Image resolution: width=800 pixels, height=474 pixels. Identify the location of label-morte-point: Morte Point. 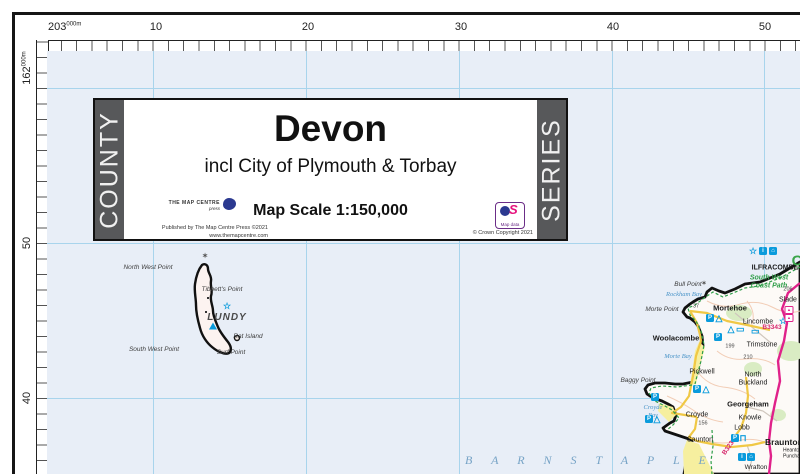
(662, 309).